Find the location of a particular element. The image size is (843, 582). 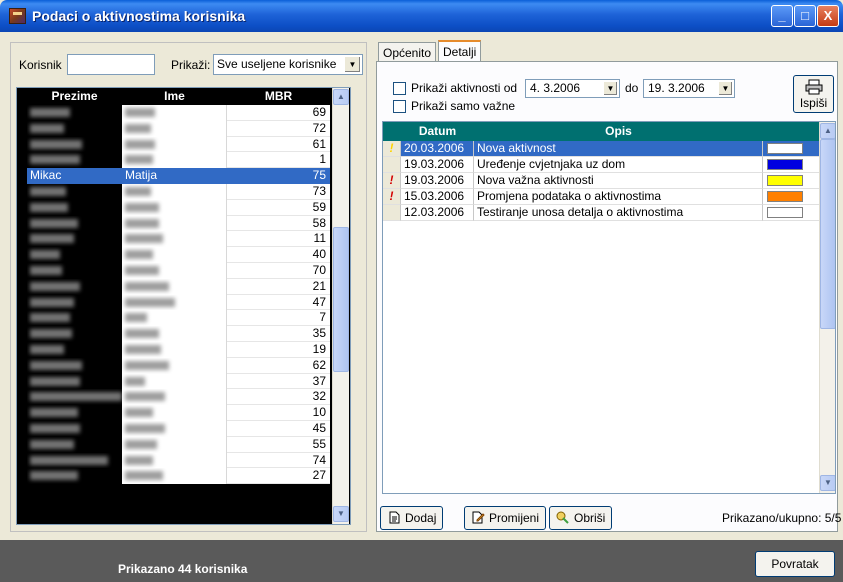

user-row: 32 is located at coordinates (178, 397).